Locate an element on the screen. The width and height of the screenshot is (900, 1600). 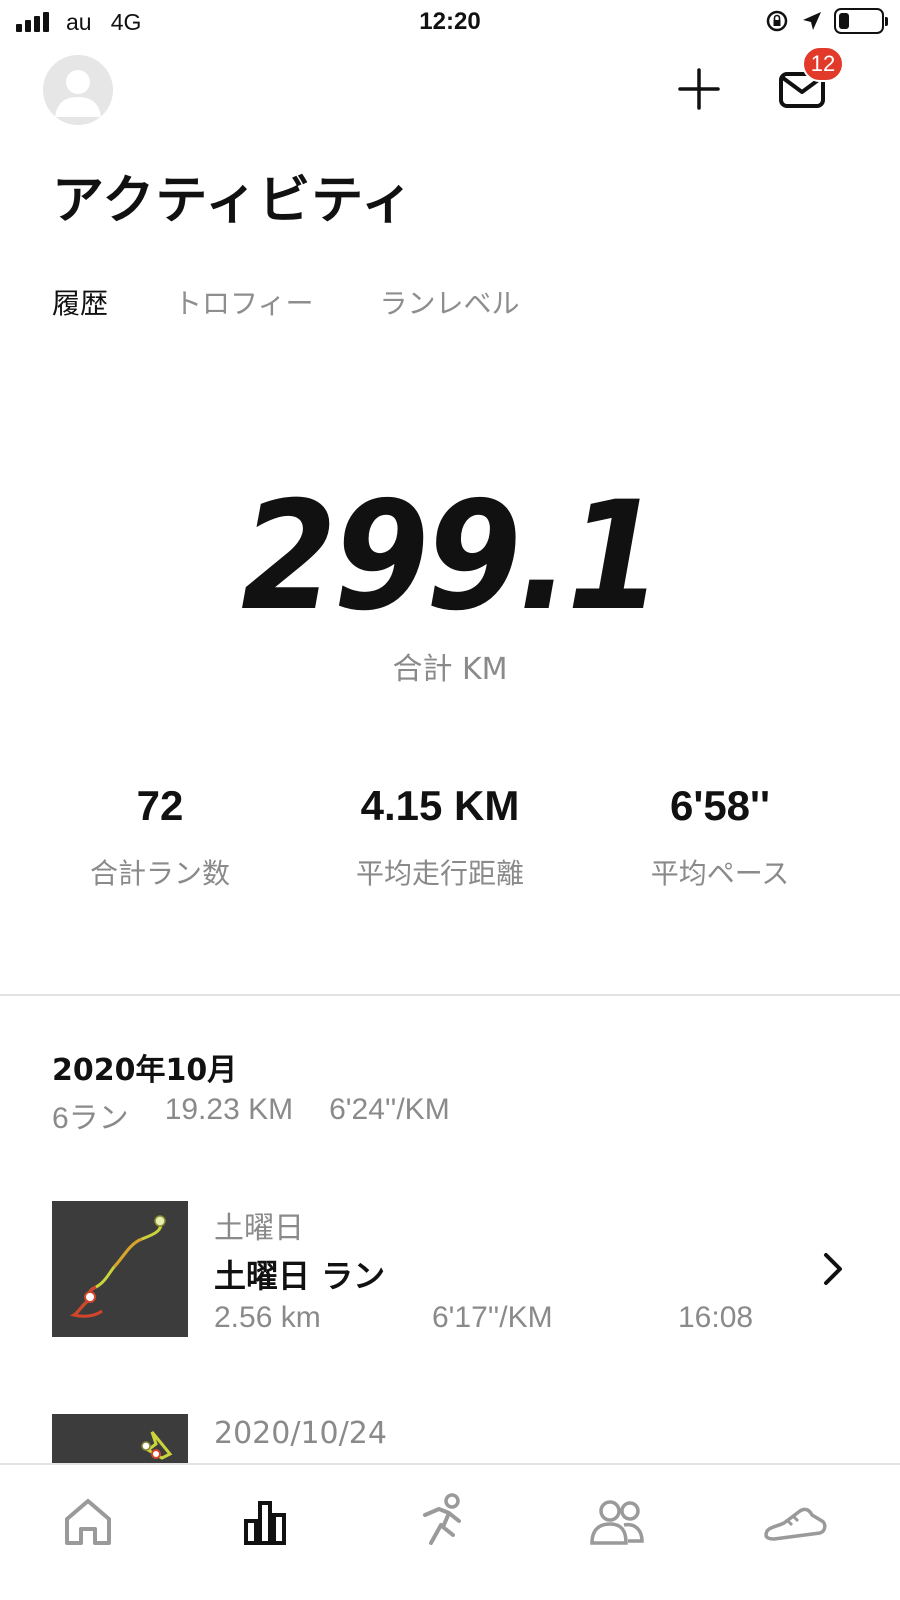
avatar is located at coordinates (78, 90).